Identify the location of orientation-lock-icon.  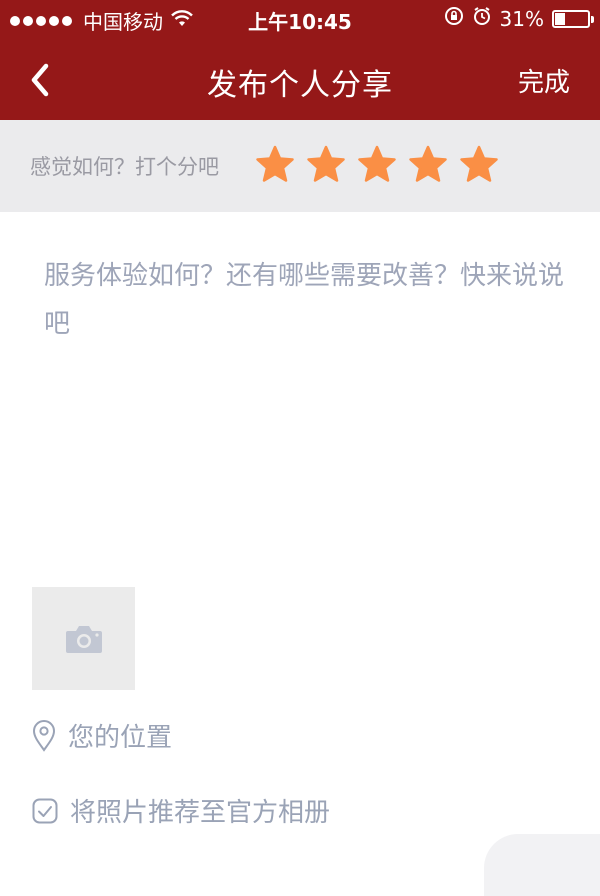
(454, 18).